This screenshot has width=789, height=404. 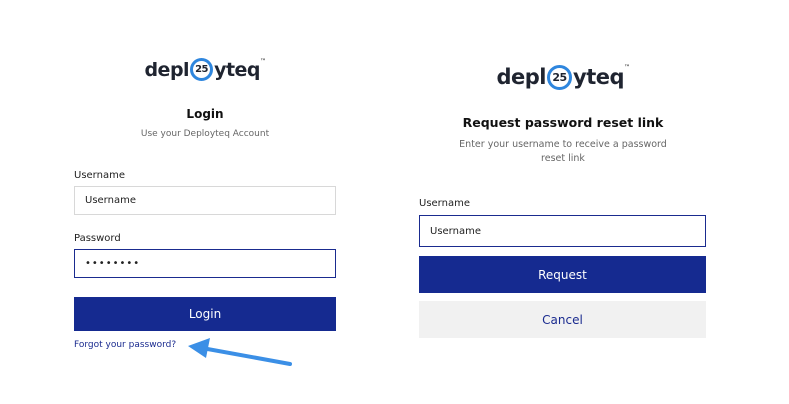 I want to click on reset-username-input: Username, so click(x=562, y=231).